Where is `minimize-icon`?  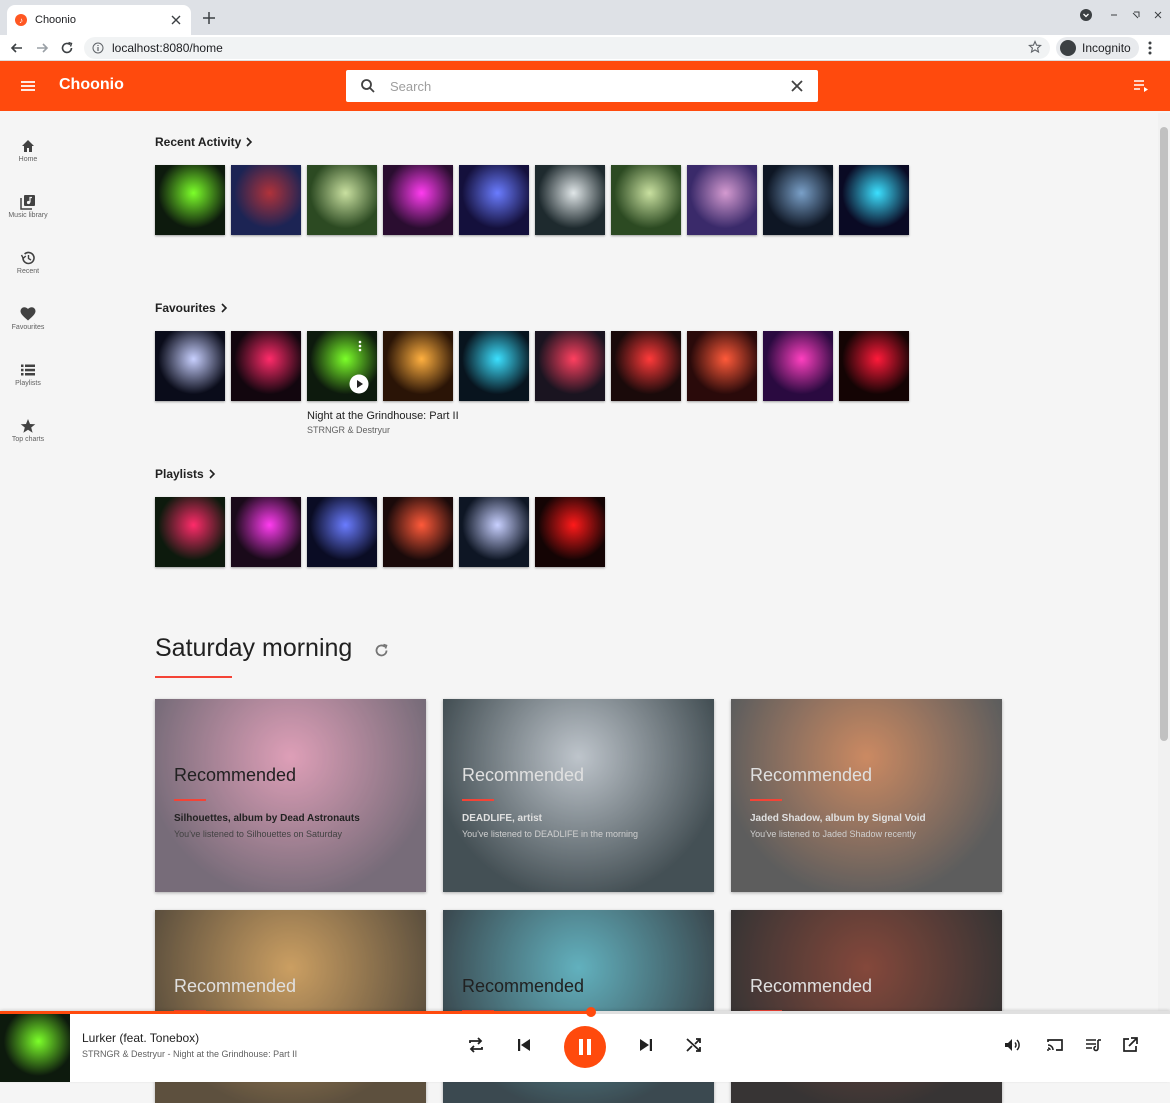
minimize-icon is located at coordinates (1114, 15).